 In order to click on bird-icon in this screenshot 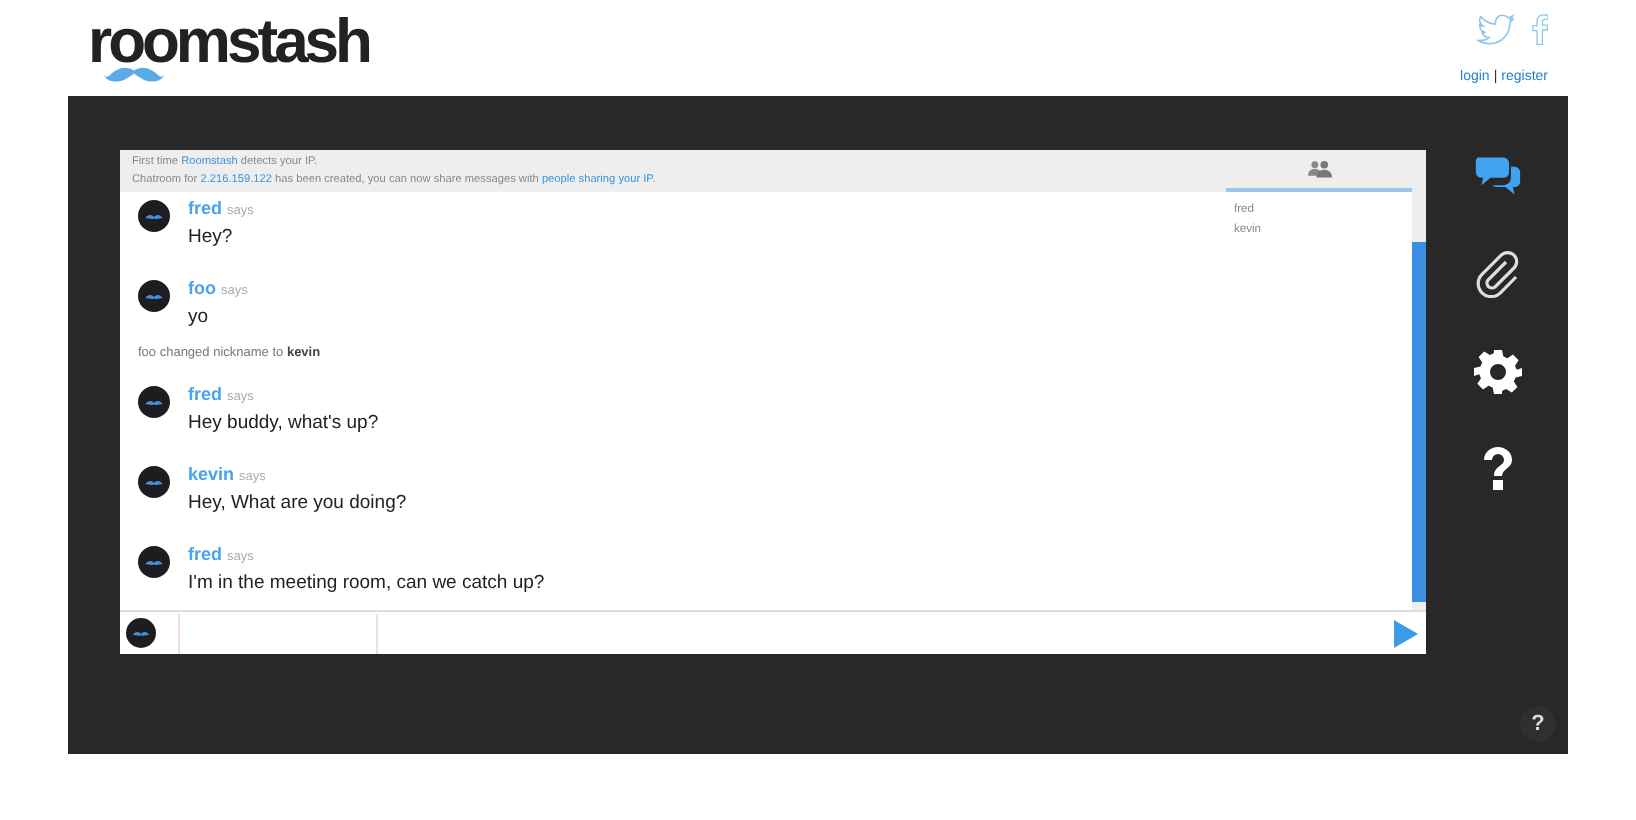, I will do `click(1496, 30)`.